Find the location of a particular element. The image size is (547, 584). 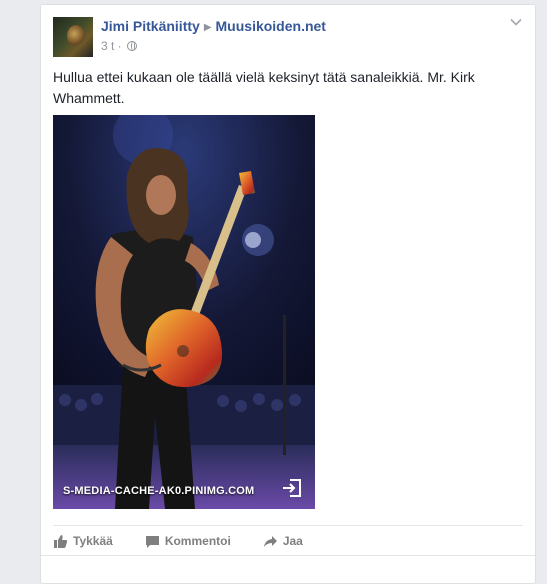

thumbs-up-icon is located at coordinates (61, 541).